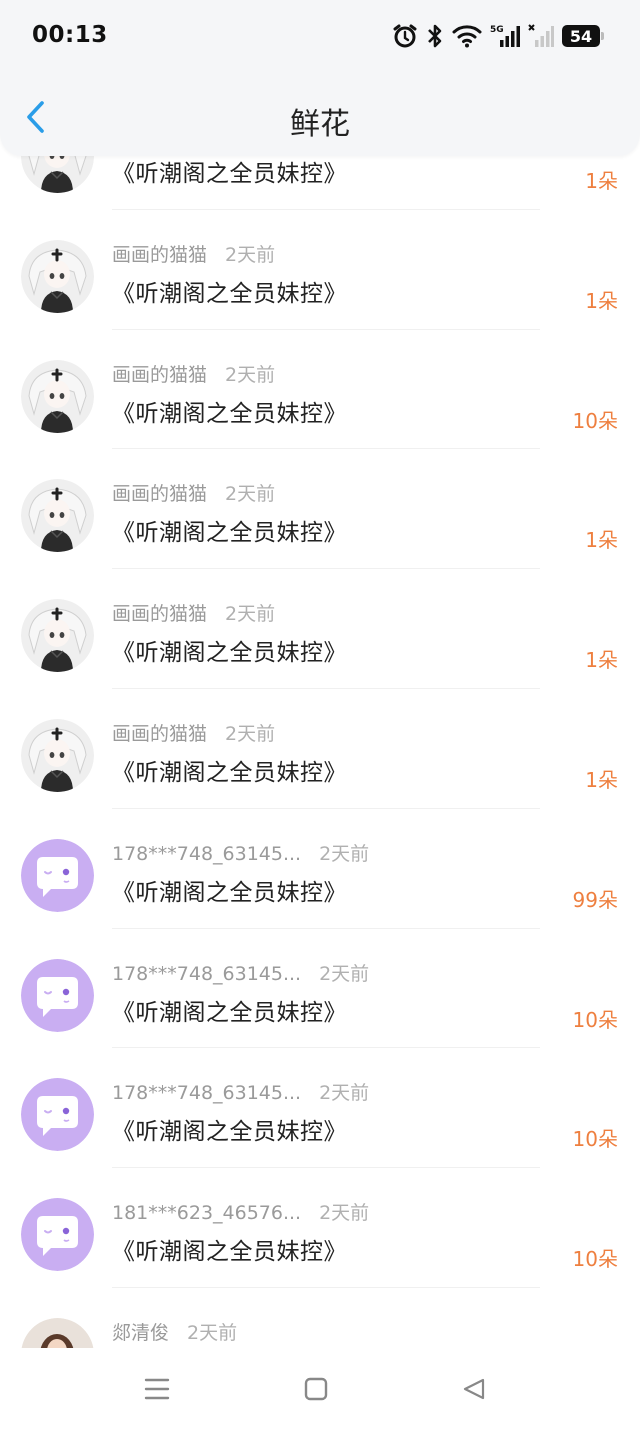  I want to click on bluetooth-icon, so click(435, 36).